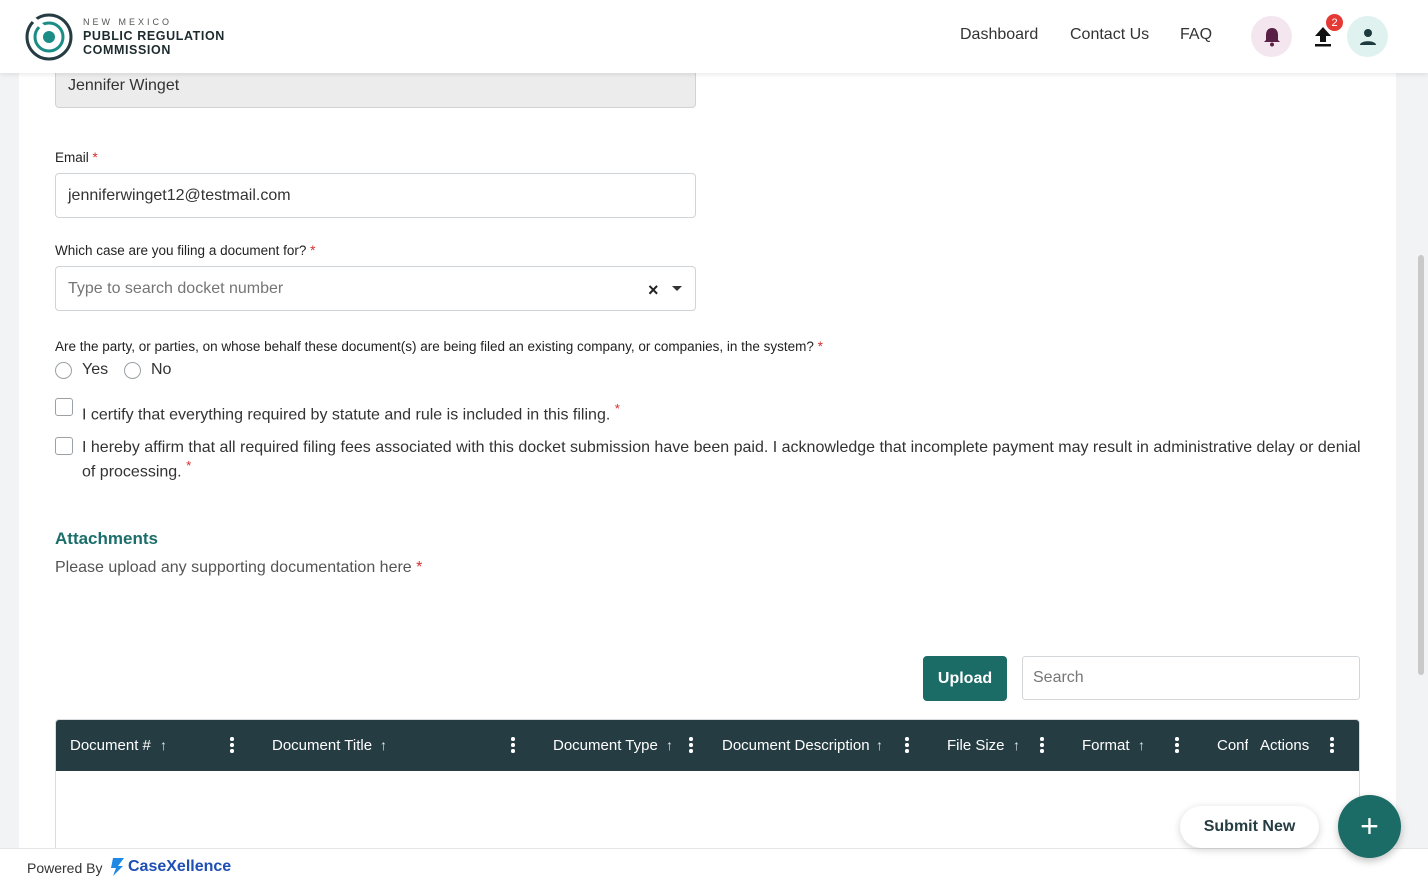 The height and width of the screenshot is (885, 1428). What do you see at coordinates (653, 290) in the screenshot?
I see `clear-icon: ×` at bounding box center [653, 290].